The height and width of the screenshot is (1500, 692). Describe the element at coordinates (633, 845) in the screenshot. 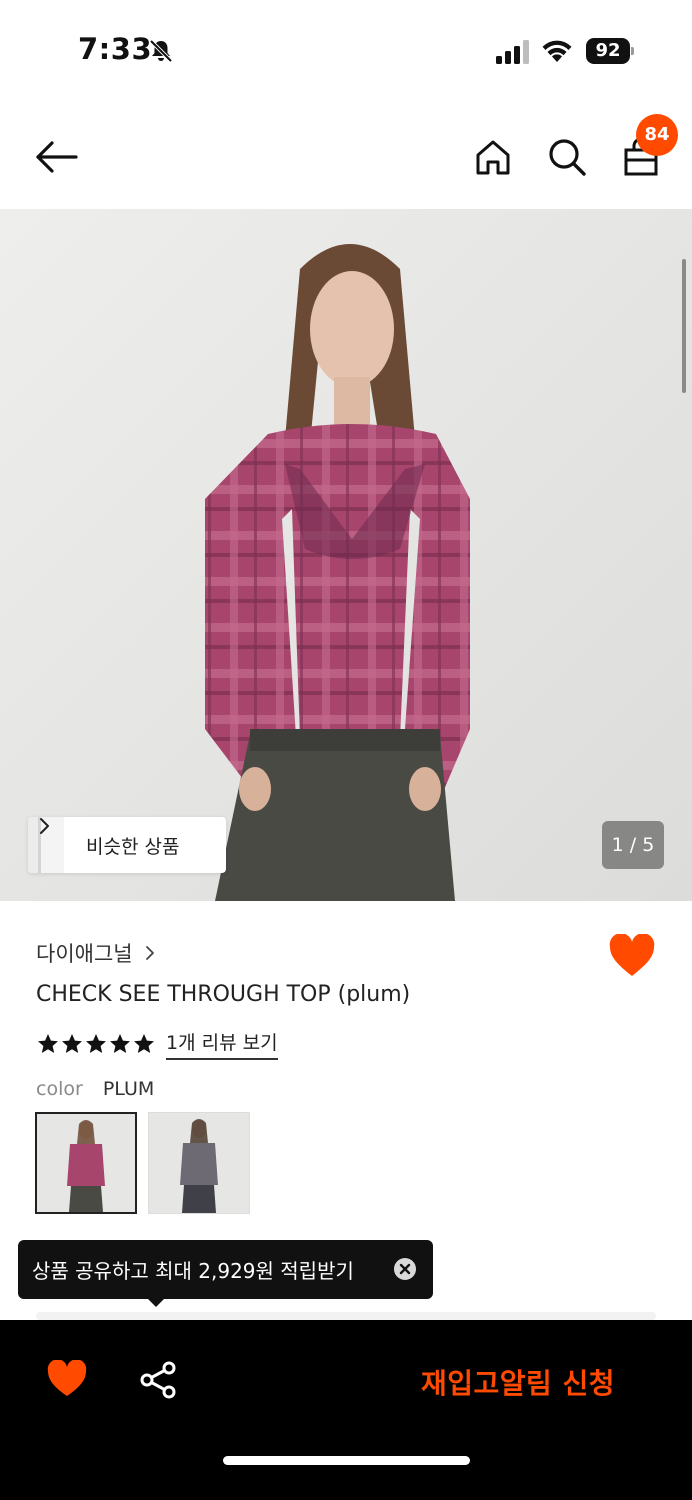

I see `image-page-counter: 1 / 5` at that location.